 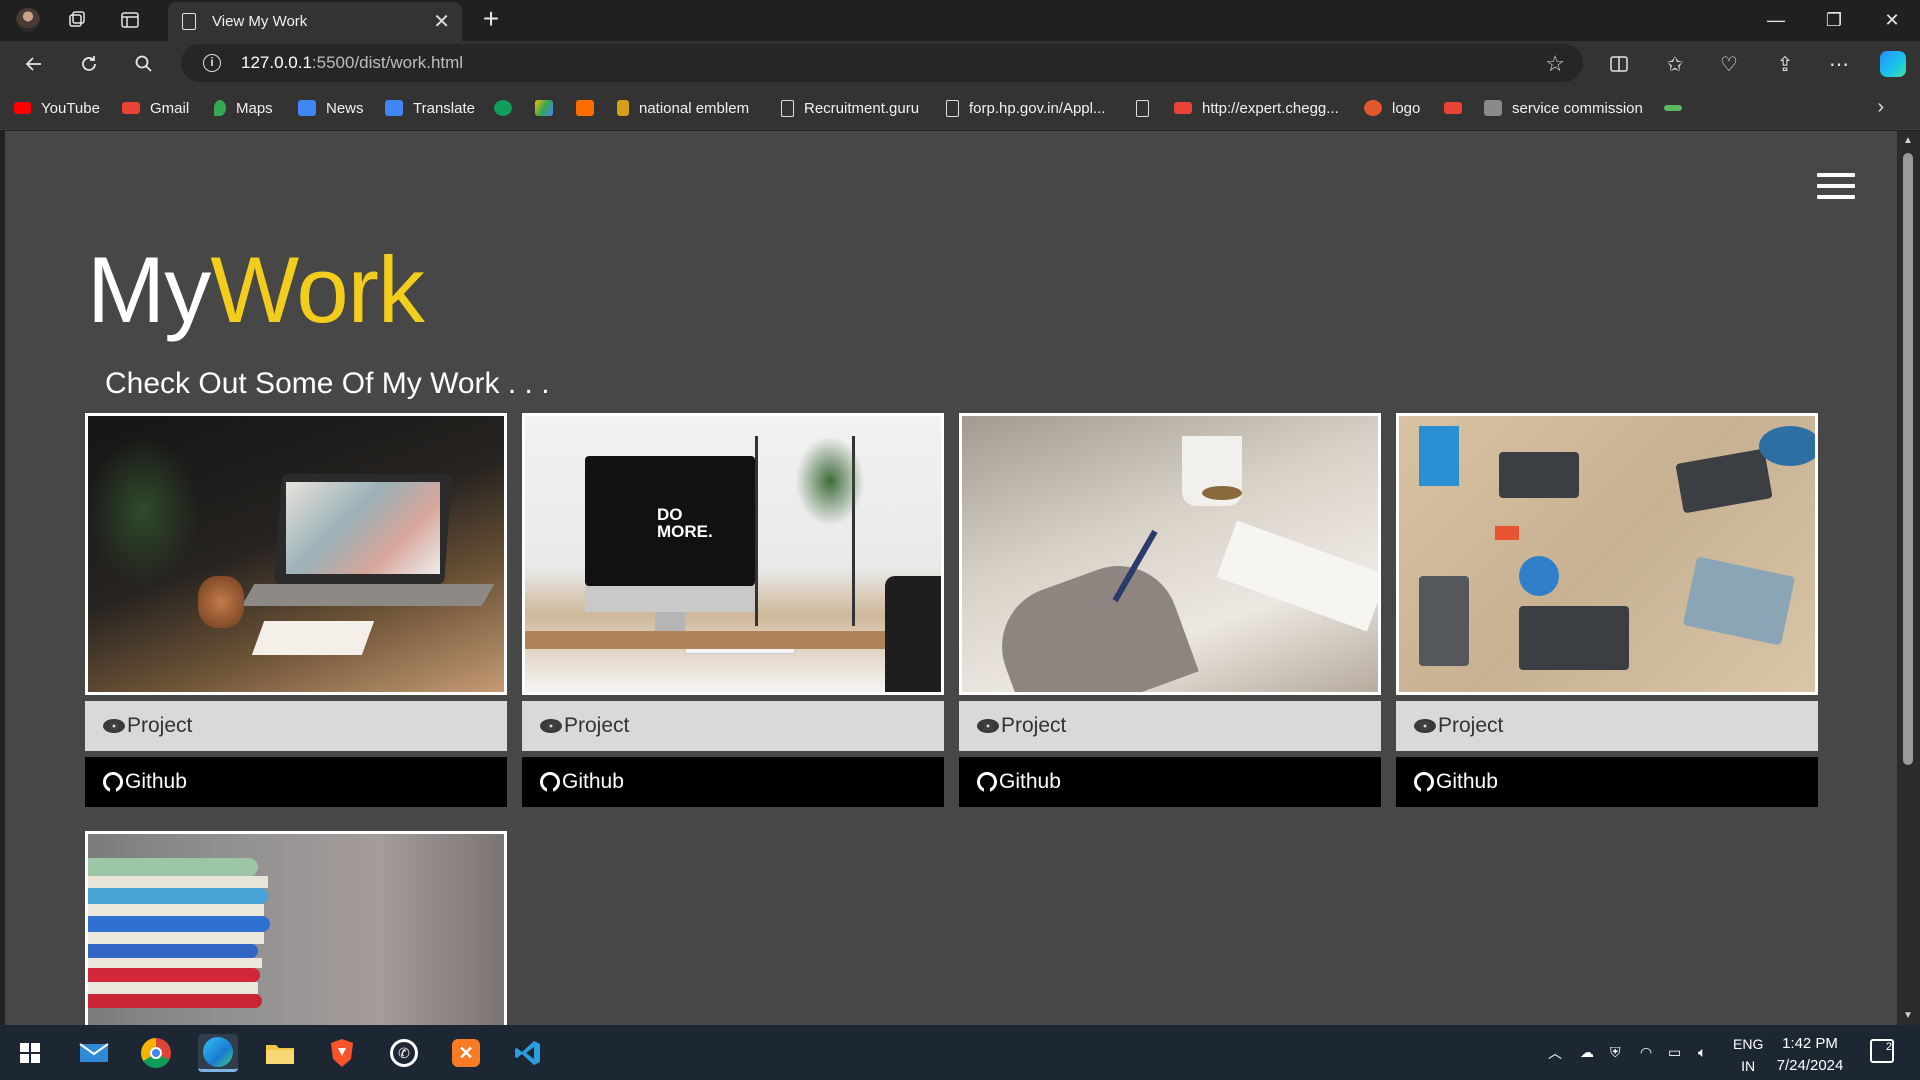 I want to click on bookmark-c, so click(x=590, y=108).